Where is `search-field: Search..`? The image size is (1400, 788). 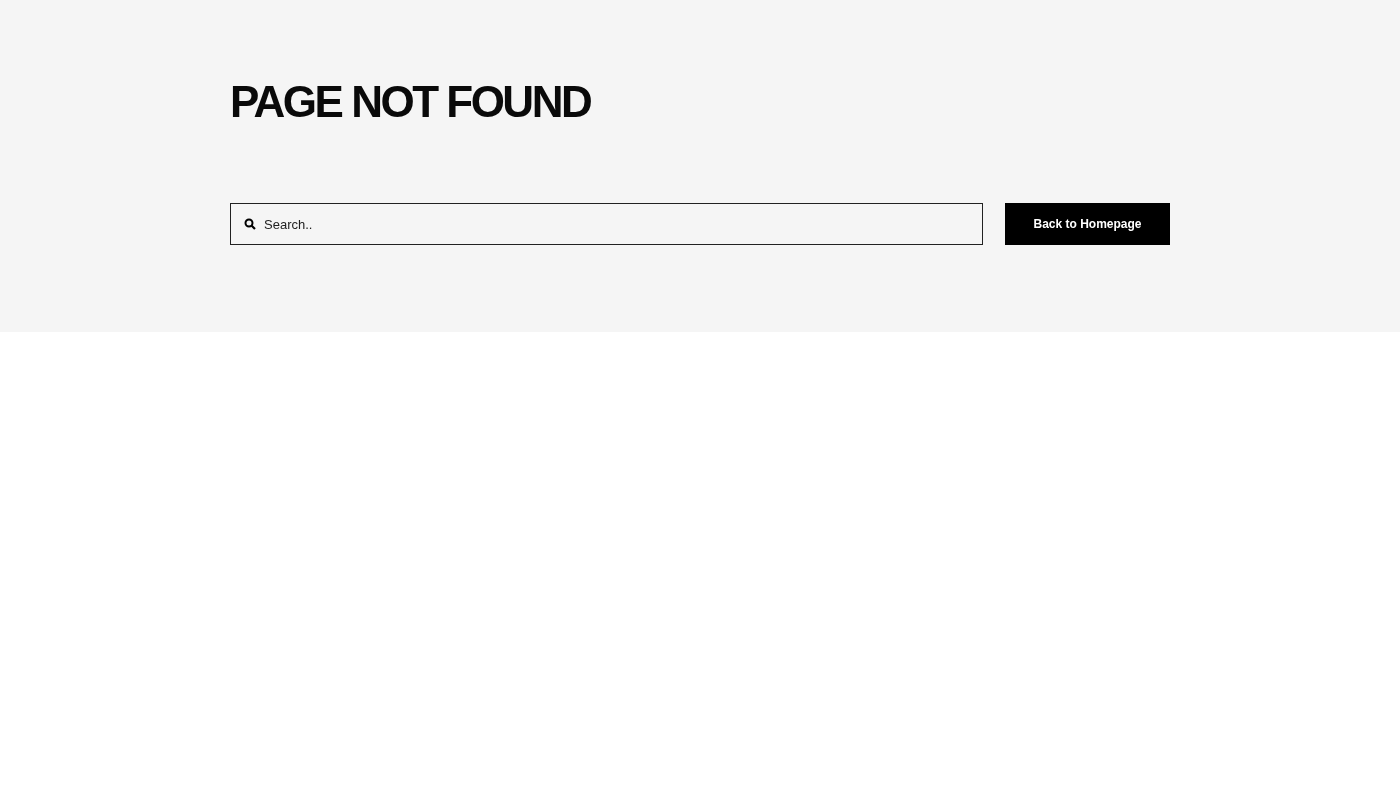
search-field: Search.. is located at coordinates (606, 224).